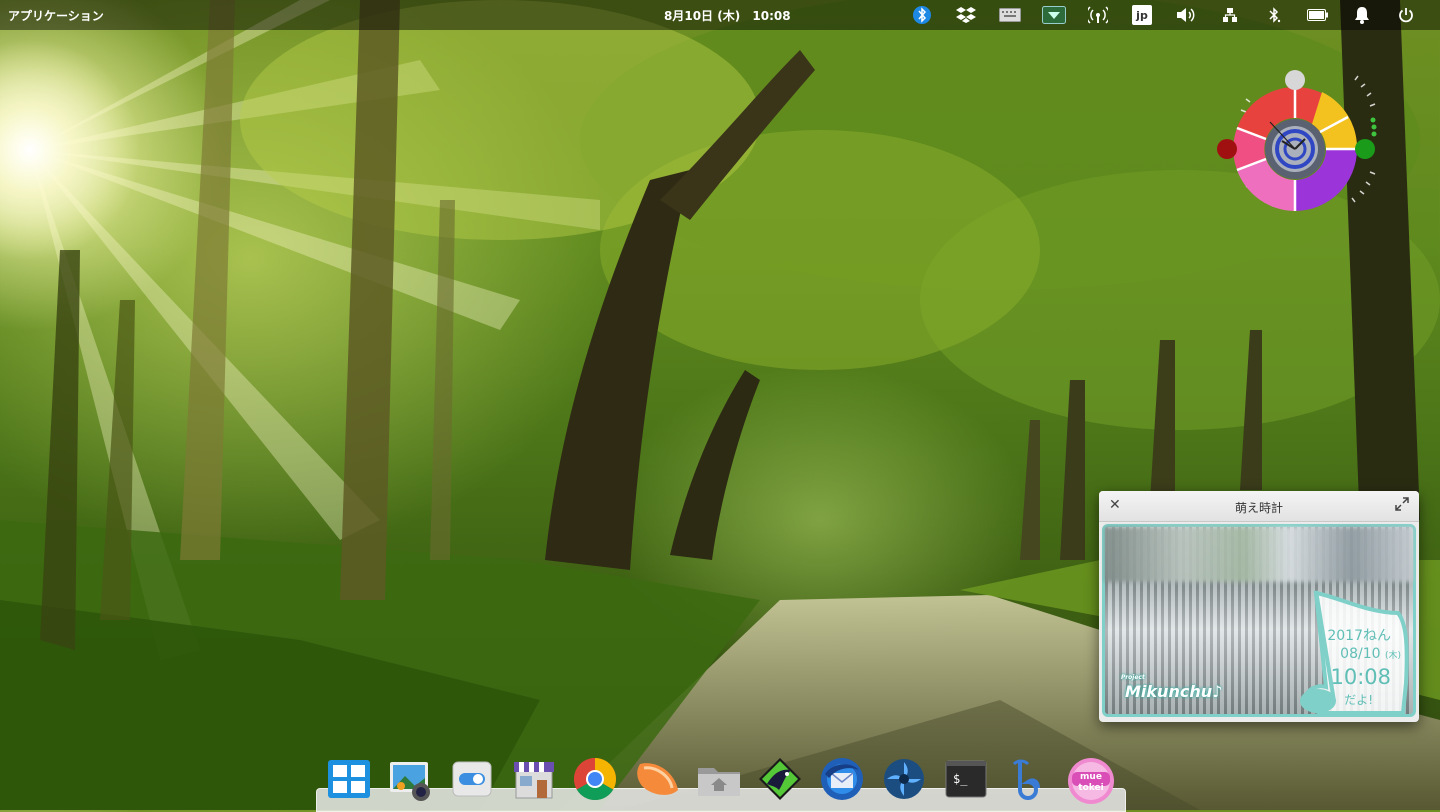 Image resolution: width=1440 pixels, height=812 pixels. I want to click on moe-logo-text: Mikunchu♪, so click(1174, 691).